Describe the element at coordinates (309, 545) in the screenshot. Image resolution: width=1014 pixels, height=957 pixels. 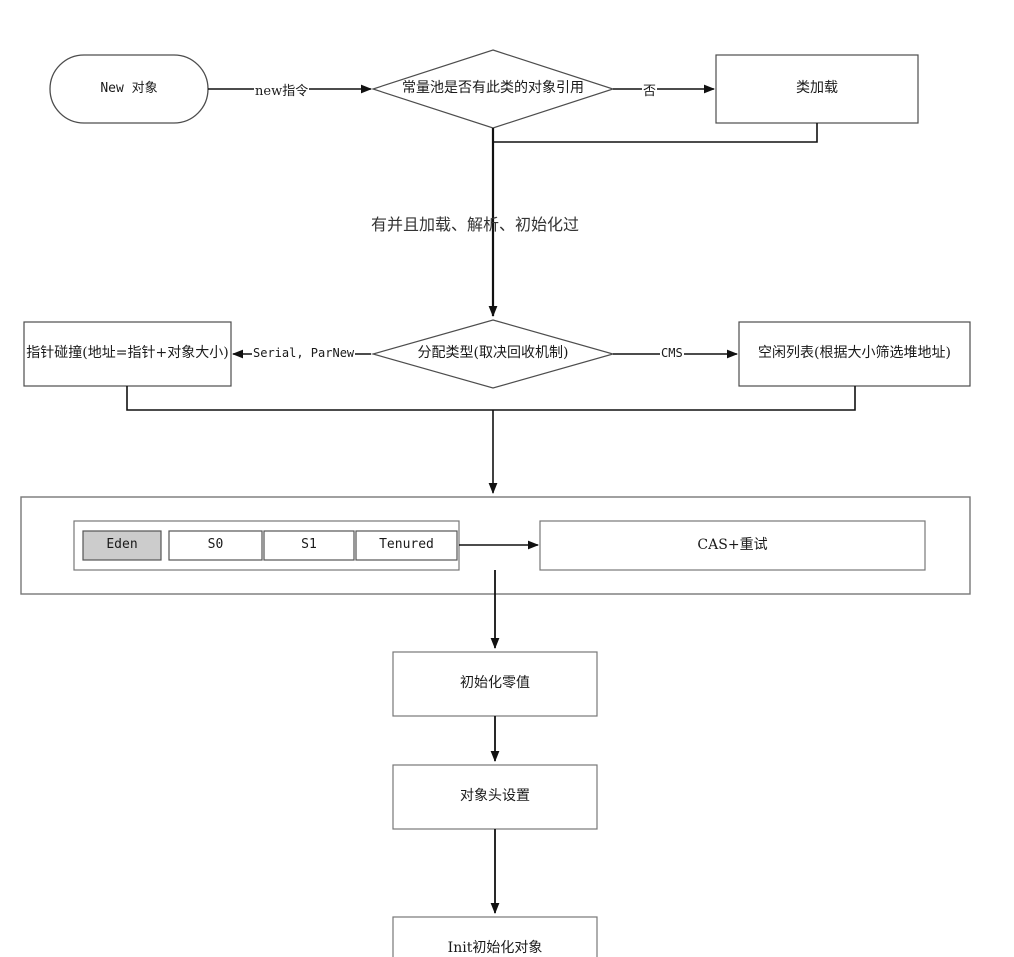
I see `node-s1-shape` at that location.